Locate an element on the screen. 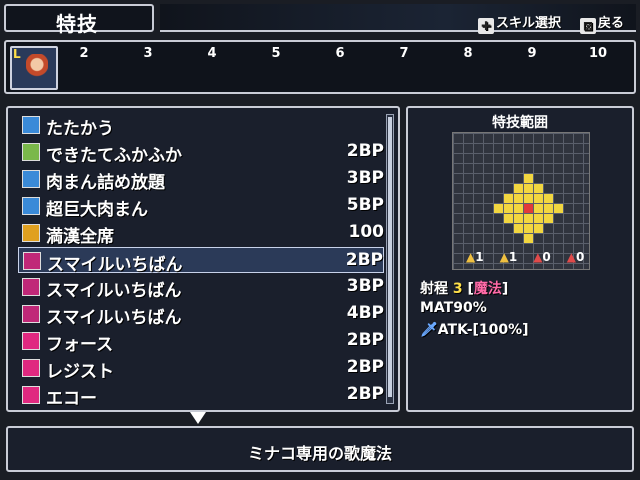 The width and height of the screenshot is (640, 480). party-slot-5: 5 is located at coordinates (276, 53).